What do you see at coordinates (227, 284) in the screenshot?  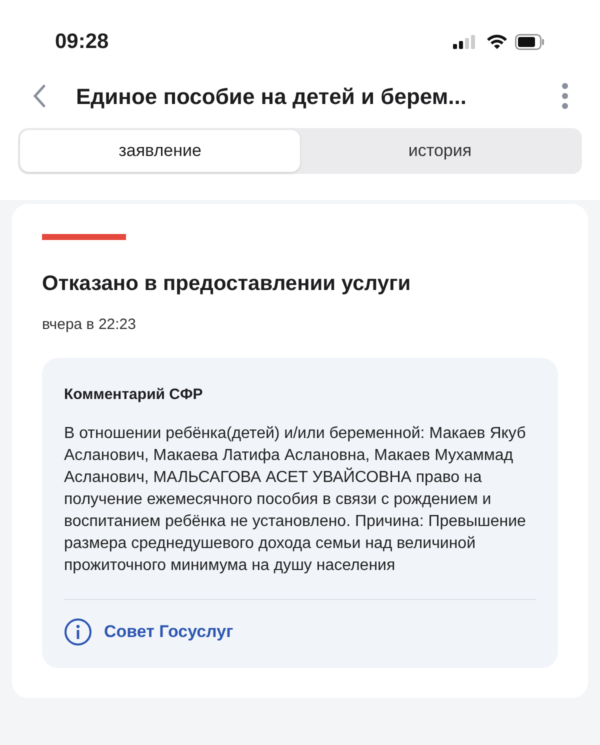 I see `status-title: Отказано в предоставлении услуги` at bounding box center [227, 284].